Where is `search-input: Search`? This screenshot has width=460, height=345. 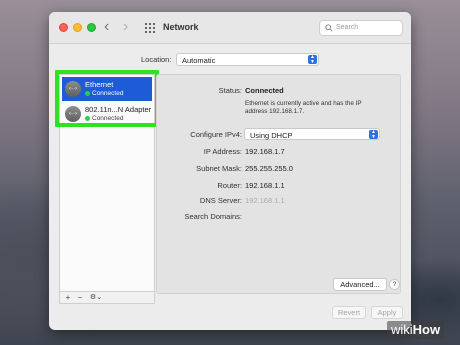 search-input: Search is located at coordinates (361, 28).